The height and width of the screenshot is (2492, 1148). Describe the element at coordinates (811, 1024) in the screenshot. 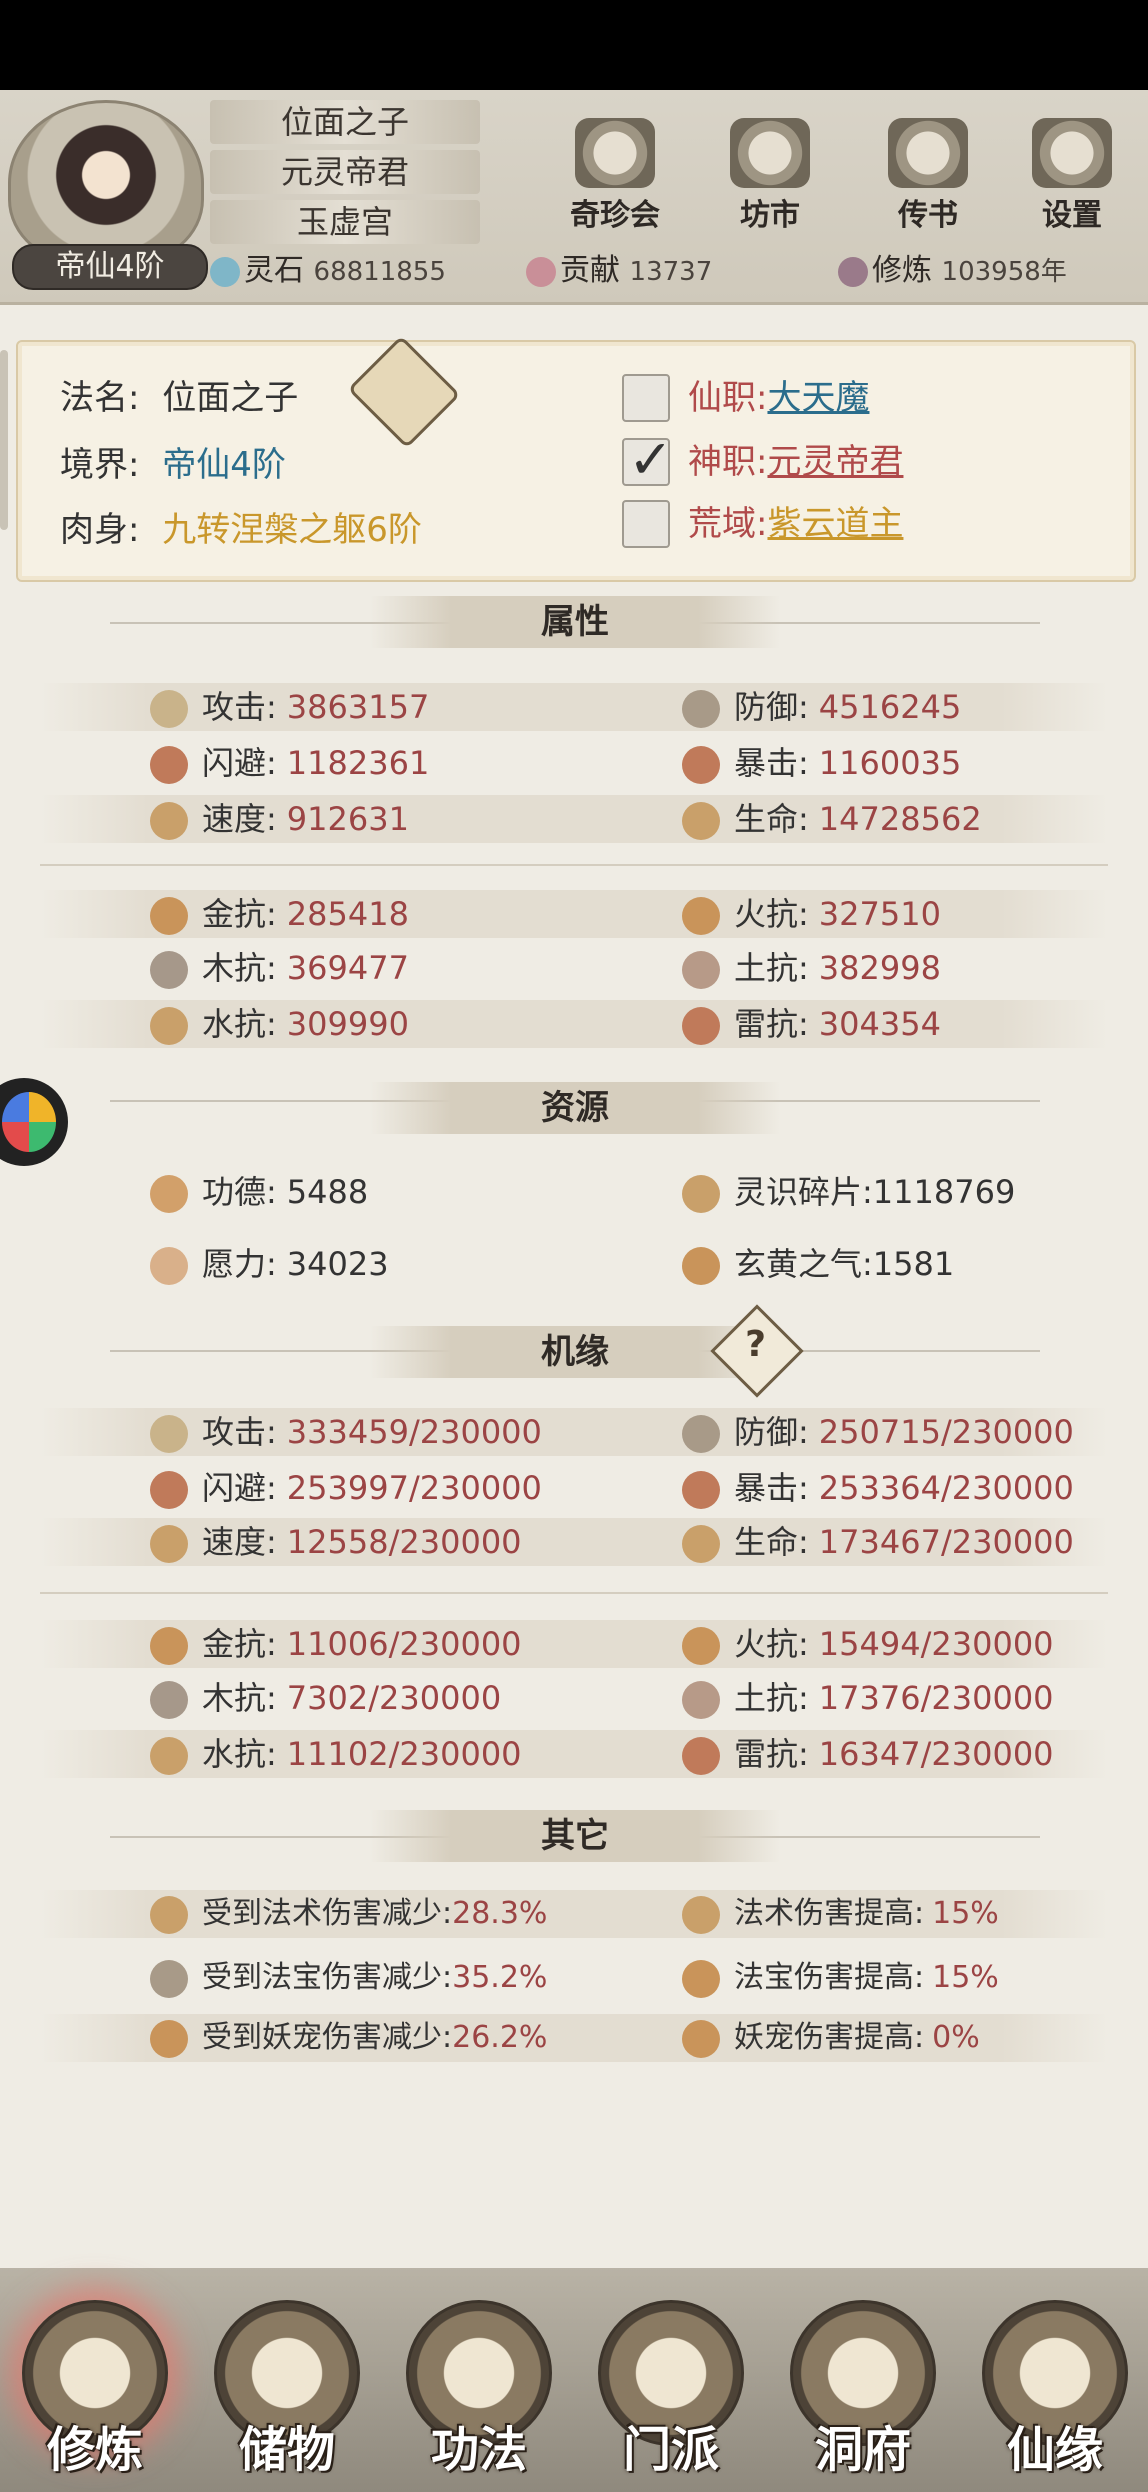

I see `thunder-resistance-stat: 雷抗: 304354` at that location.